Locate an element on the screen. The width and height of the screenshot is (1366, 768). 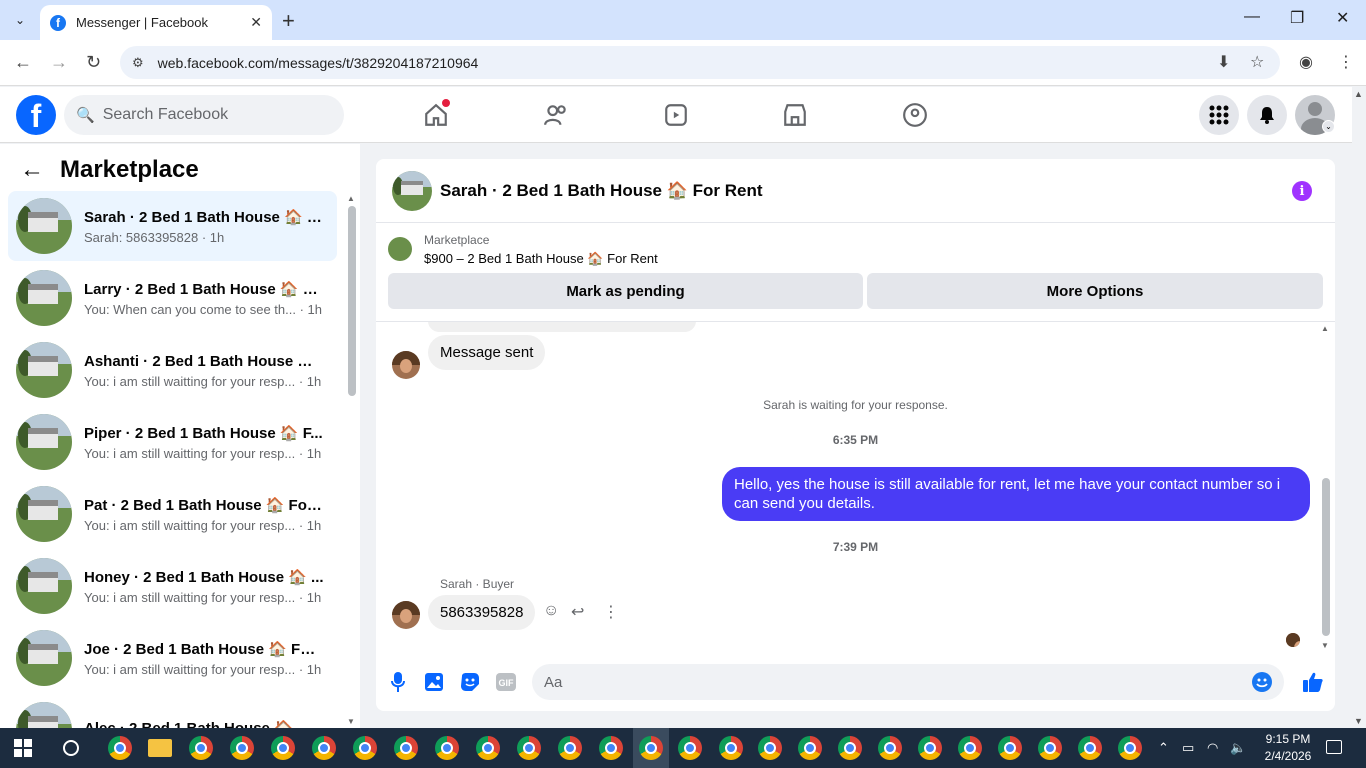
volume-icon: 🔈 is located at coordinates (1238, 748).